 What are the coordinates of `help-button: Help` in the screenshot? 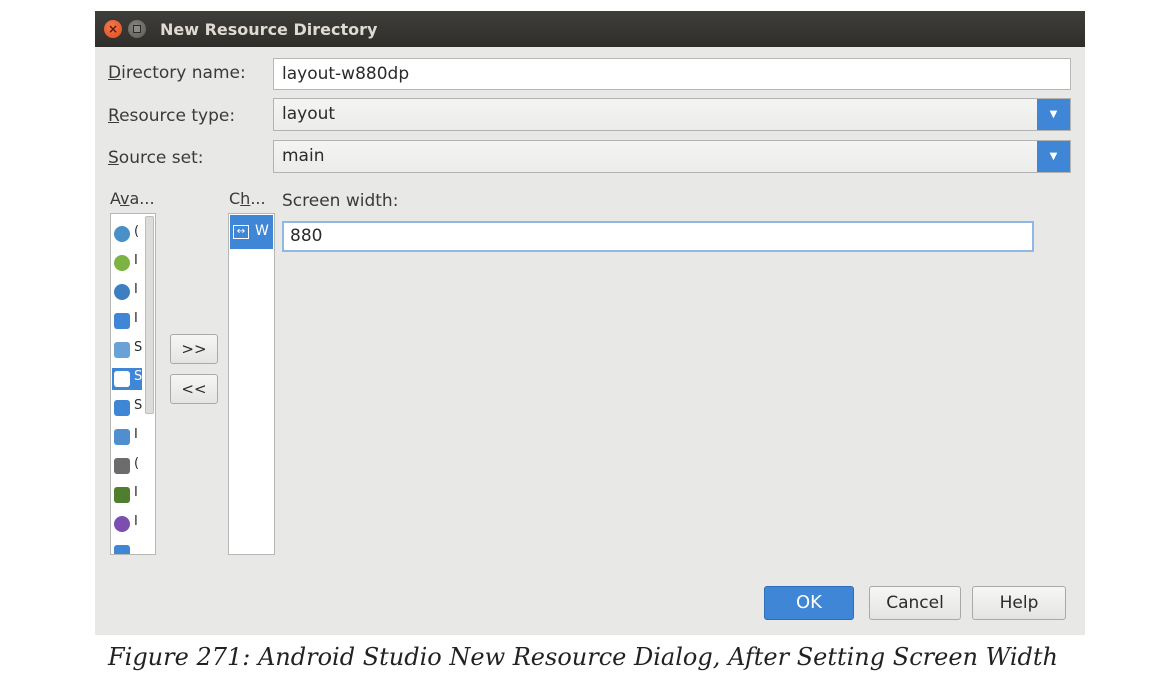 It's located at (1019, 603).